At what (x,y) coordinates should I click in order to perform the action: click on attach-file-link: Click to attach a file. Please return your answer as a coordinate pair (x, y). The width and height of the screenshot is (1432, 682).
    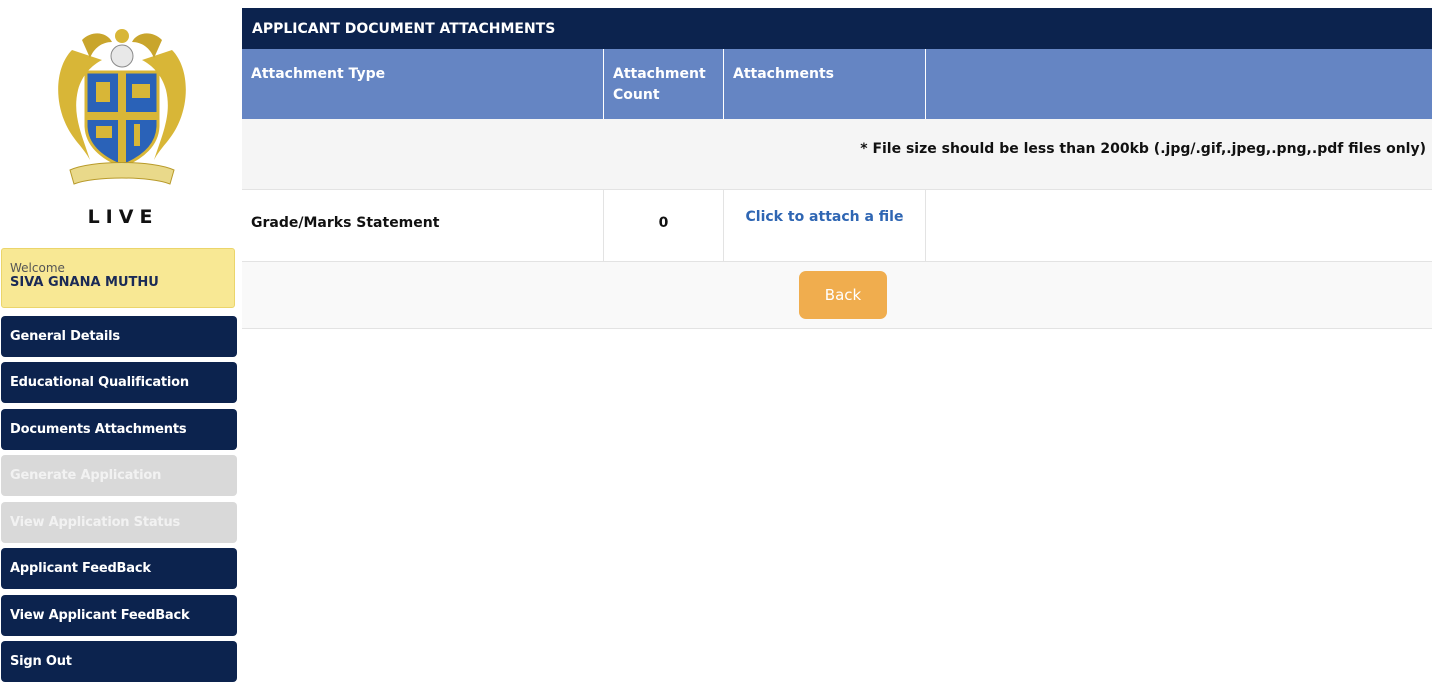
    Looking at the image, I should click on (825, 217).